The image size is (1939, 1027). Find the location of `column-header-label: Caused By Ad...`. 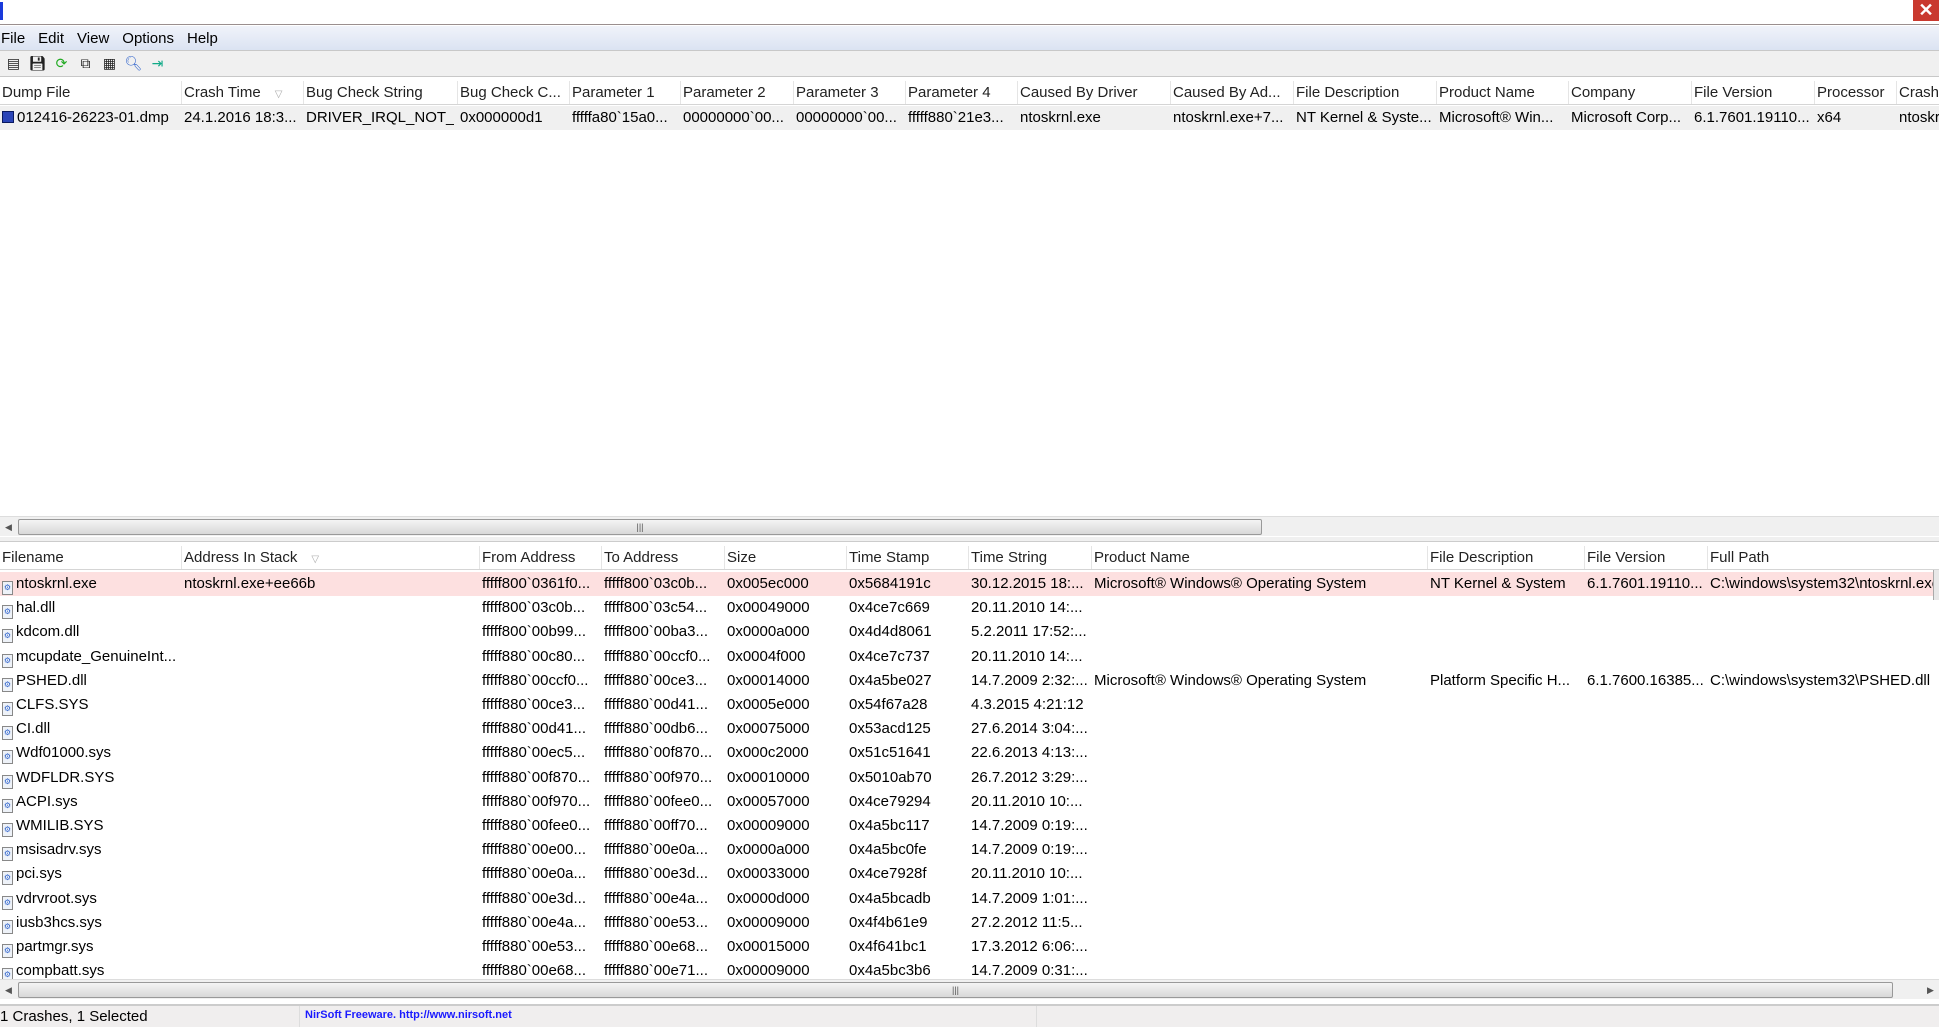

column-header-label: Caused By Ad... is located at coordinates (1227, 92).